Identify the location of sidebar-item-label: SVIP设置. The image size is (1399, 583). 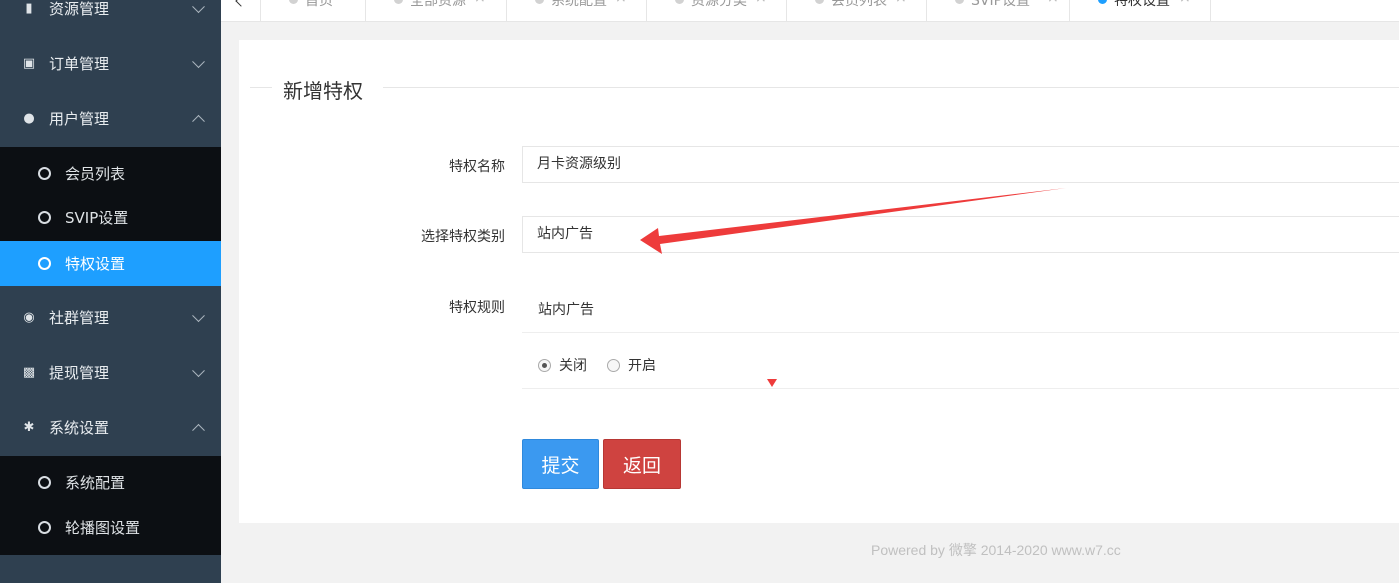
(97, 218).